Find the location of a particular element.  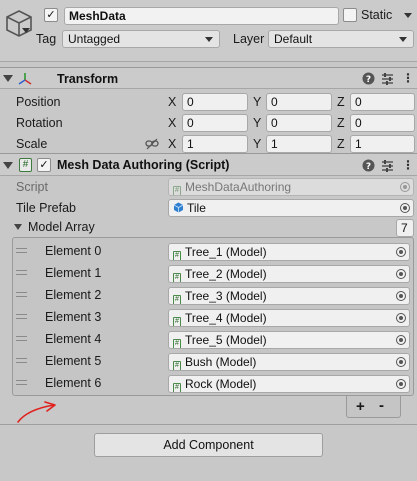

scale-y-axis: Y is located at coordinates (257, 144).